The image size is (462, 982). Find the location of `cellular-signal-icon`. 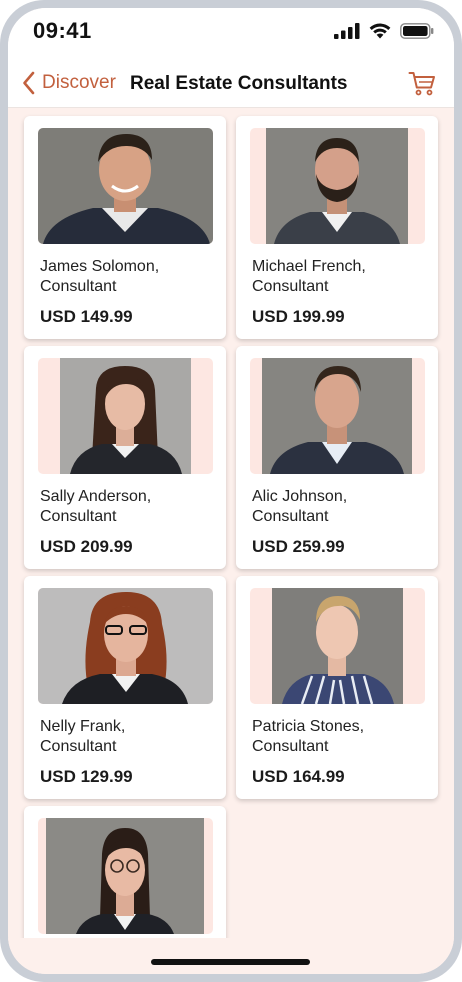

cellular-signal-icon is located at coordinates (347, 30).